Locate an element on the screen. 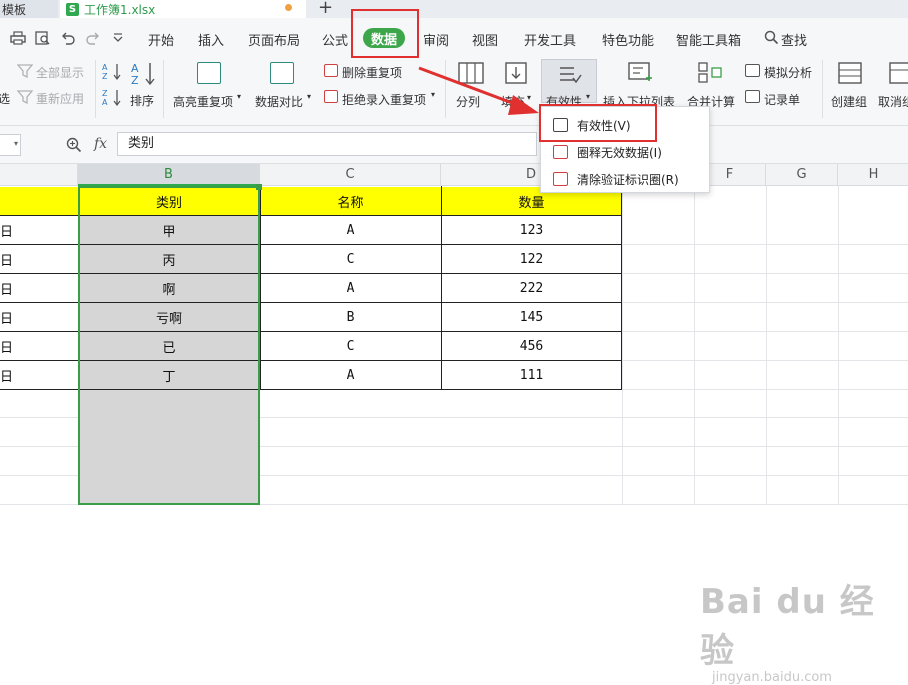 The image size is (908, 685). data-compare-button: 数据对比 is located at coordinates (279, 101).